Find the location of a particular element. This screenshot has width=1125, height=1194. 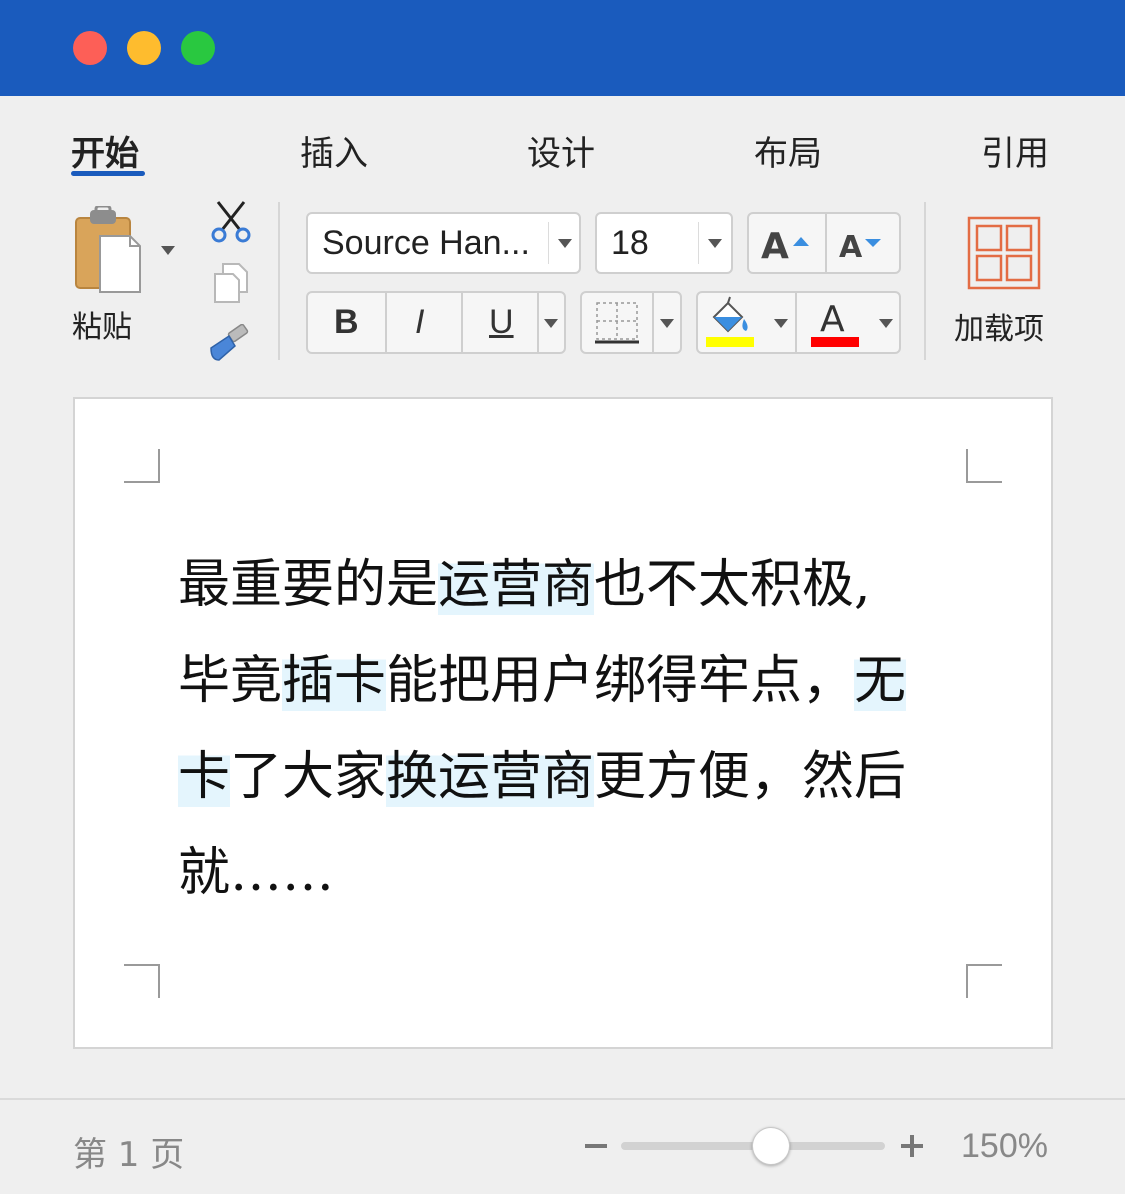

decrease-font-size-button: A is located at coordinates (864, 243).